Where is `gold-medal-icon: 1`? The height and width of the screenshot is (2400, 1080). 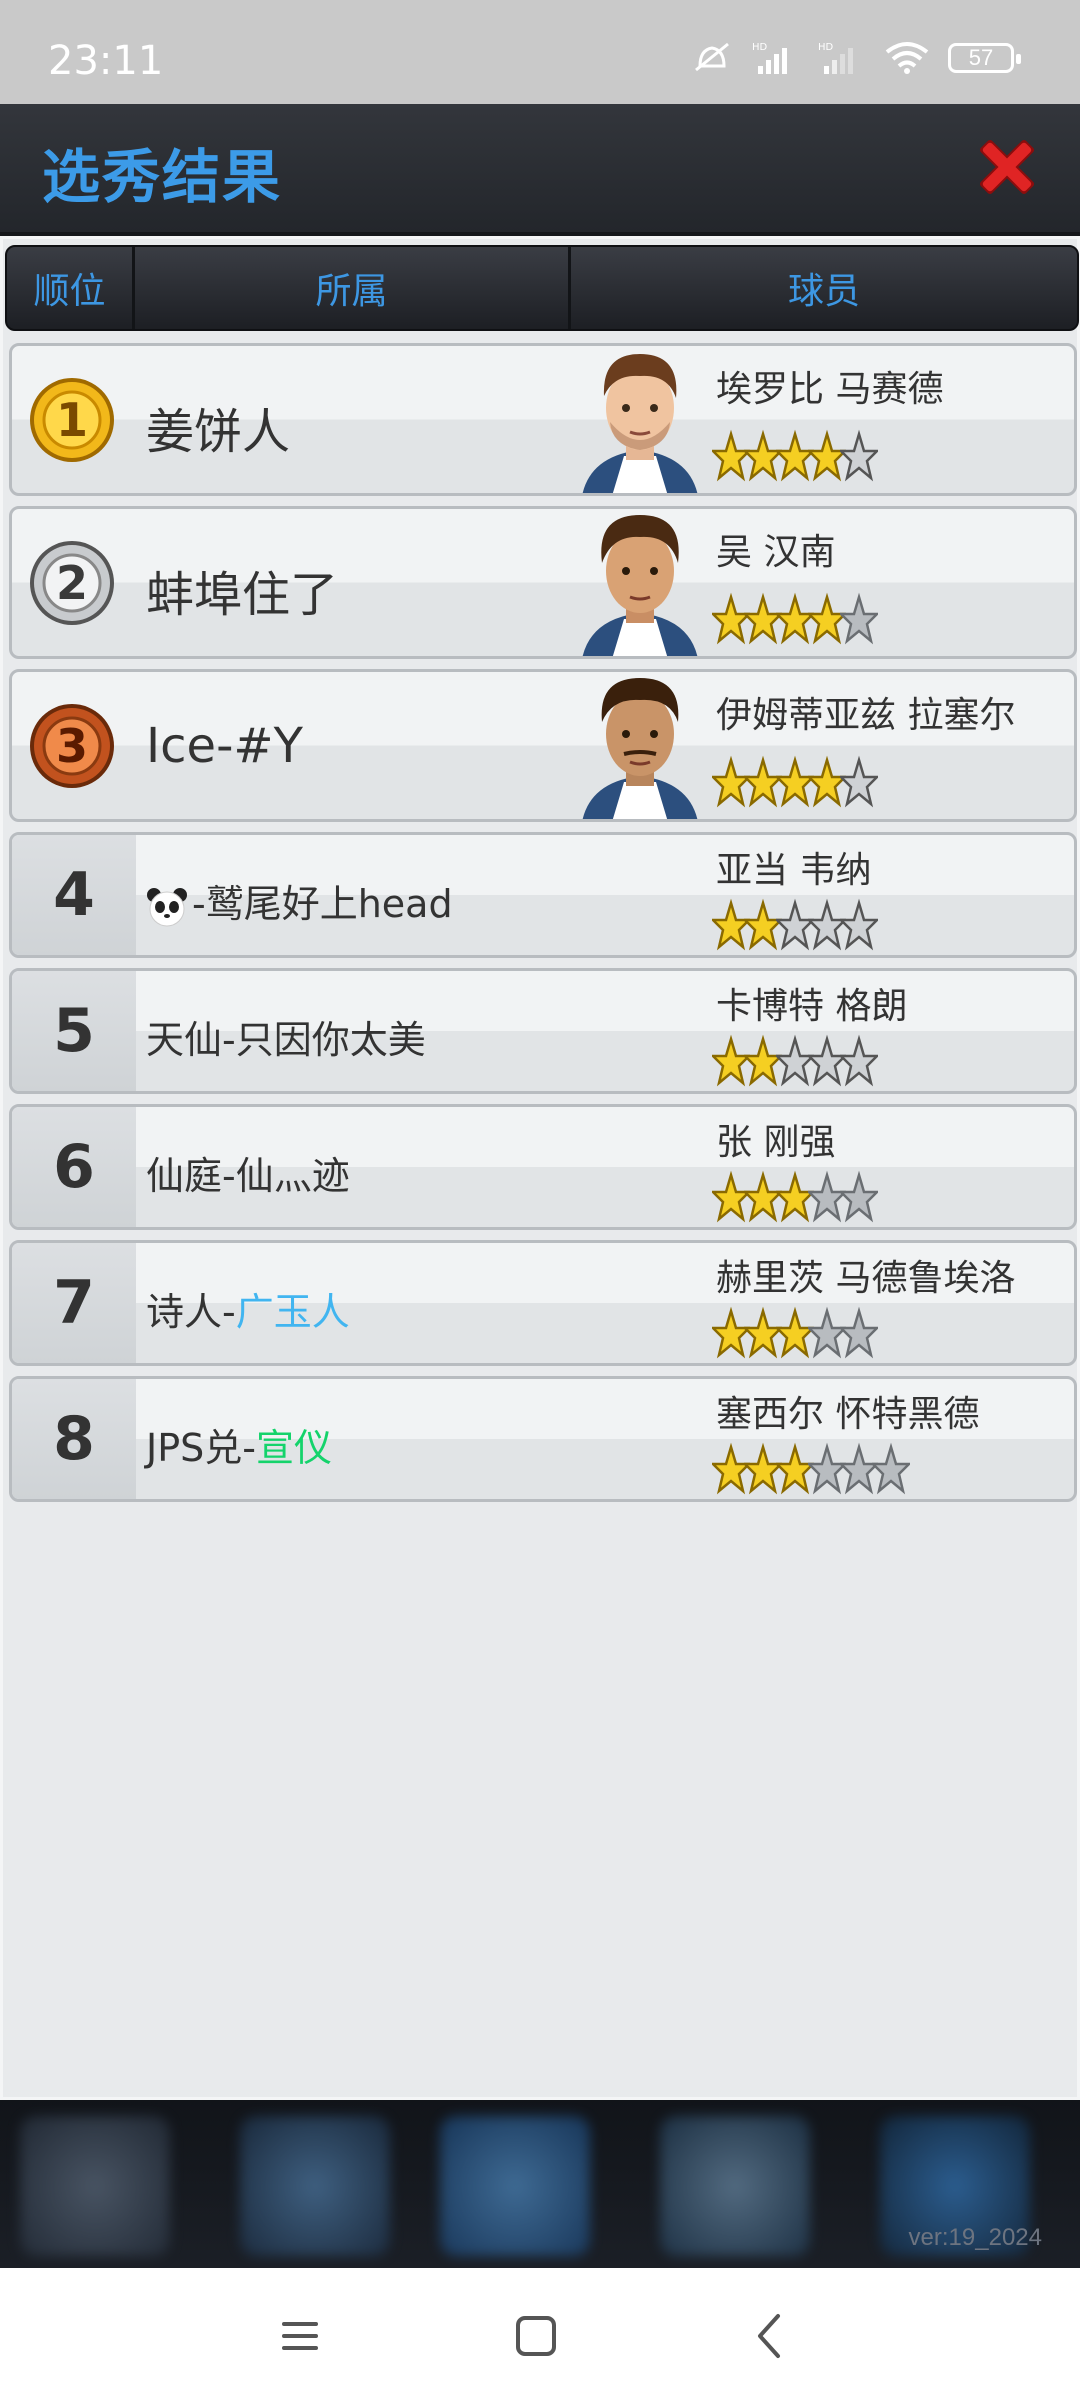
gold-medal-icon: 1 is located at coordinates (72, 420).